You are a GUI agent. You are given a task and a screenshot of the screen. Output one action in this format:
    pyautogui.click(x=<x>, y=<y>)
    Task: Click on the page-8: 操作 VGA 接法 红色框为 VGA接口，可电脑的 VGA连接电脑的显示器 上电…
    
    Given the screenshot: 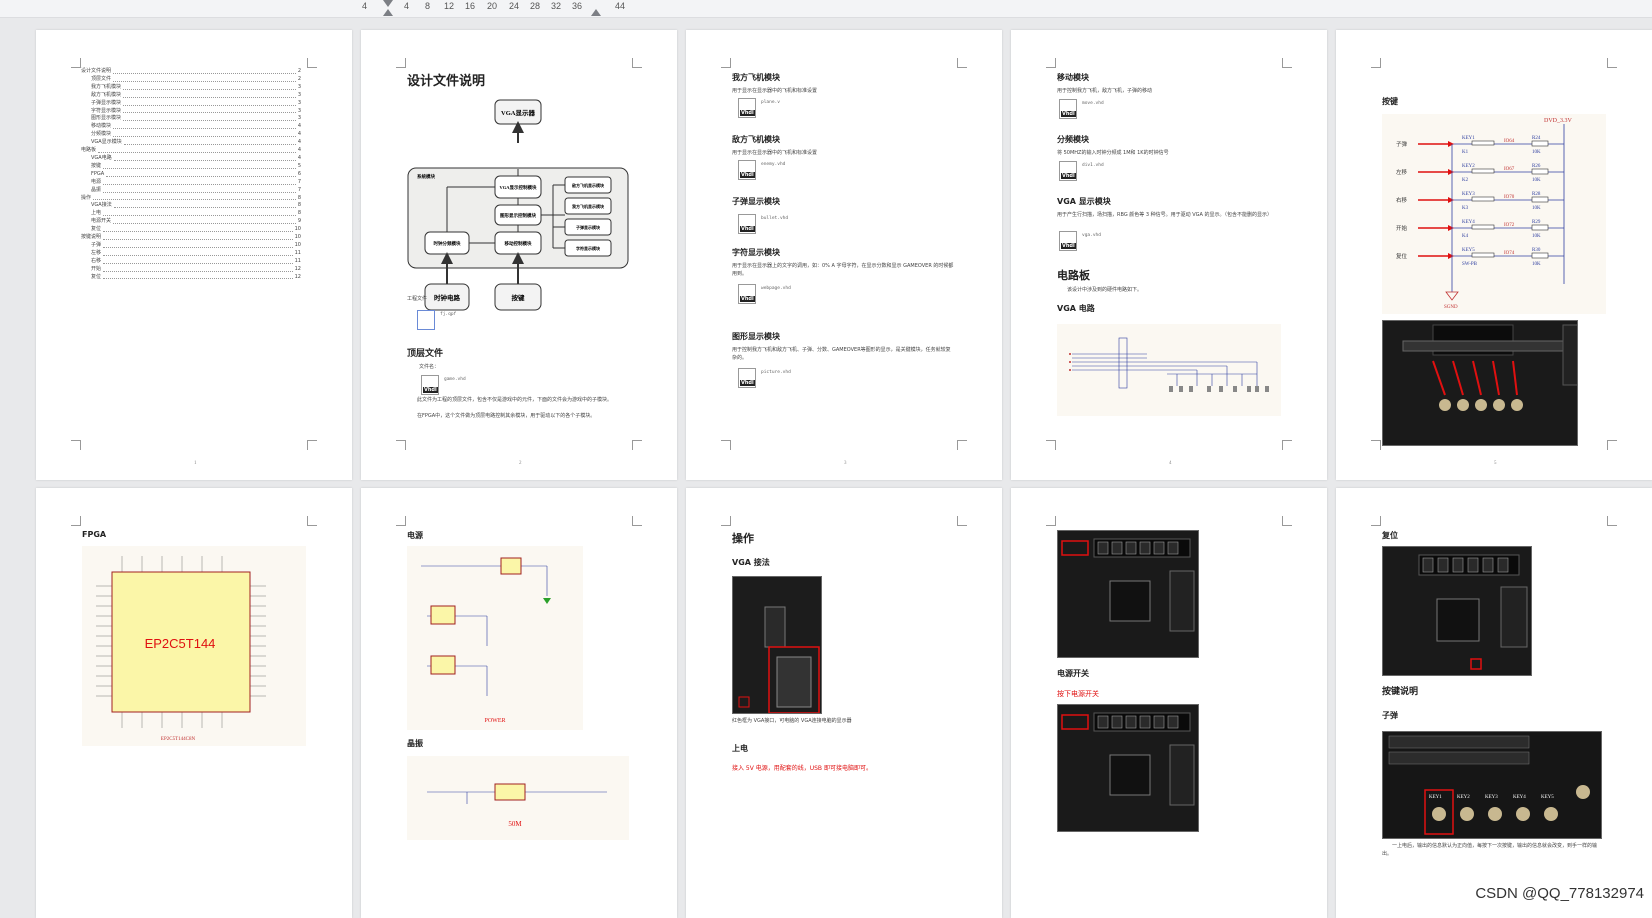 What is the action you would take?
    pyautogui.click(x=844, y=703)
    